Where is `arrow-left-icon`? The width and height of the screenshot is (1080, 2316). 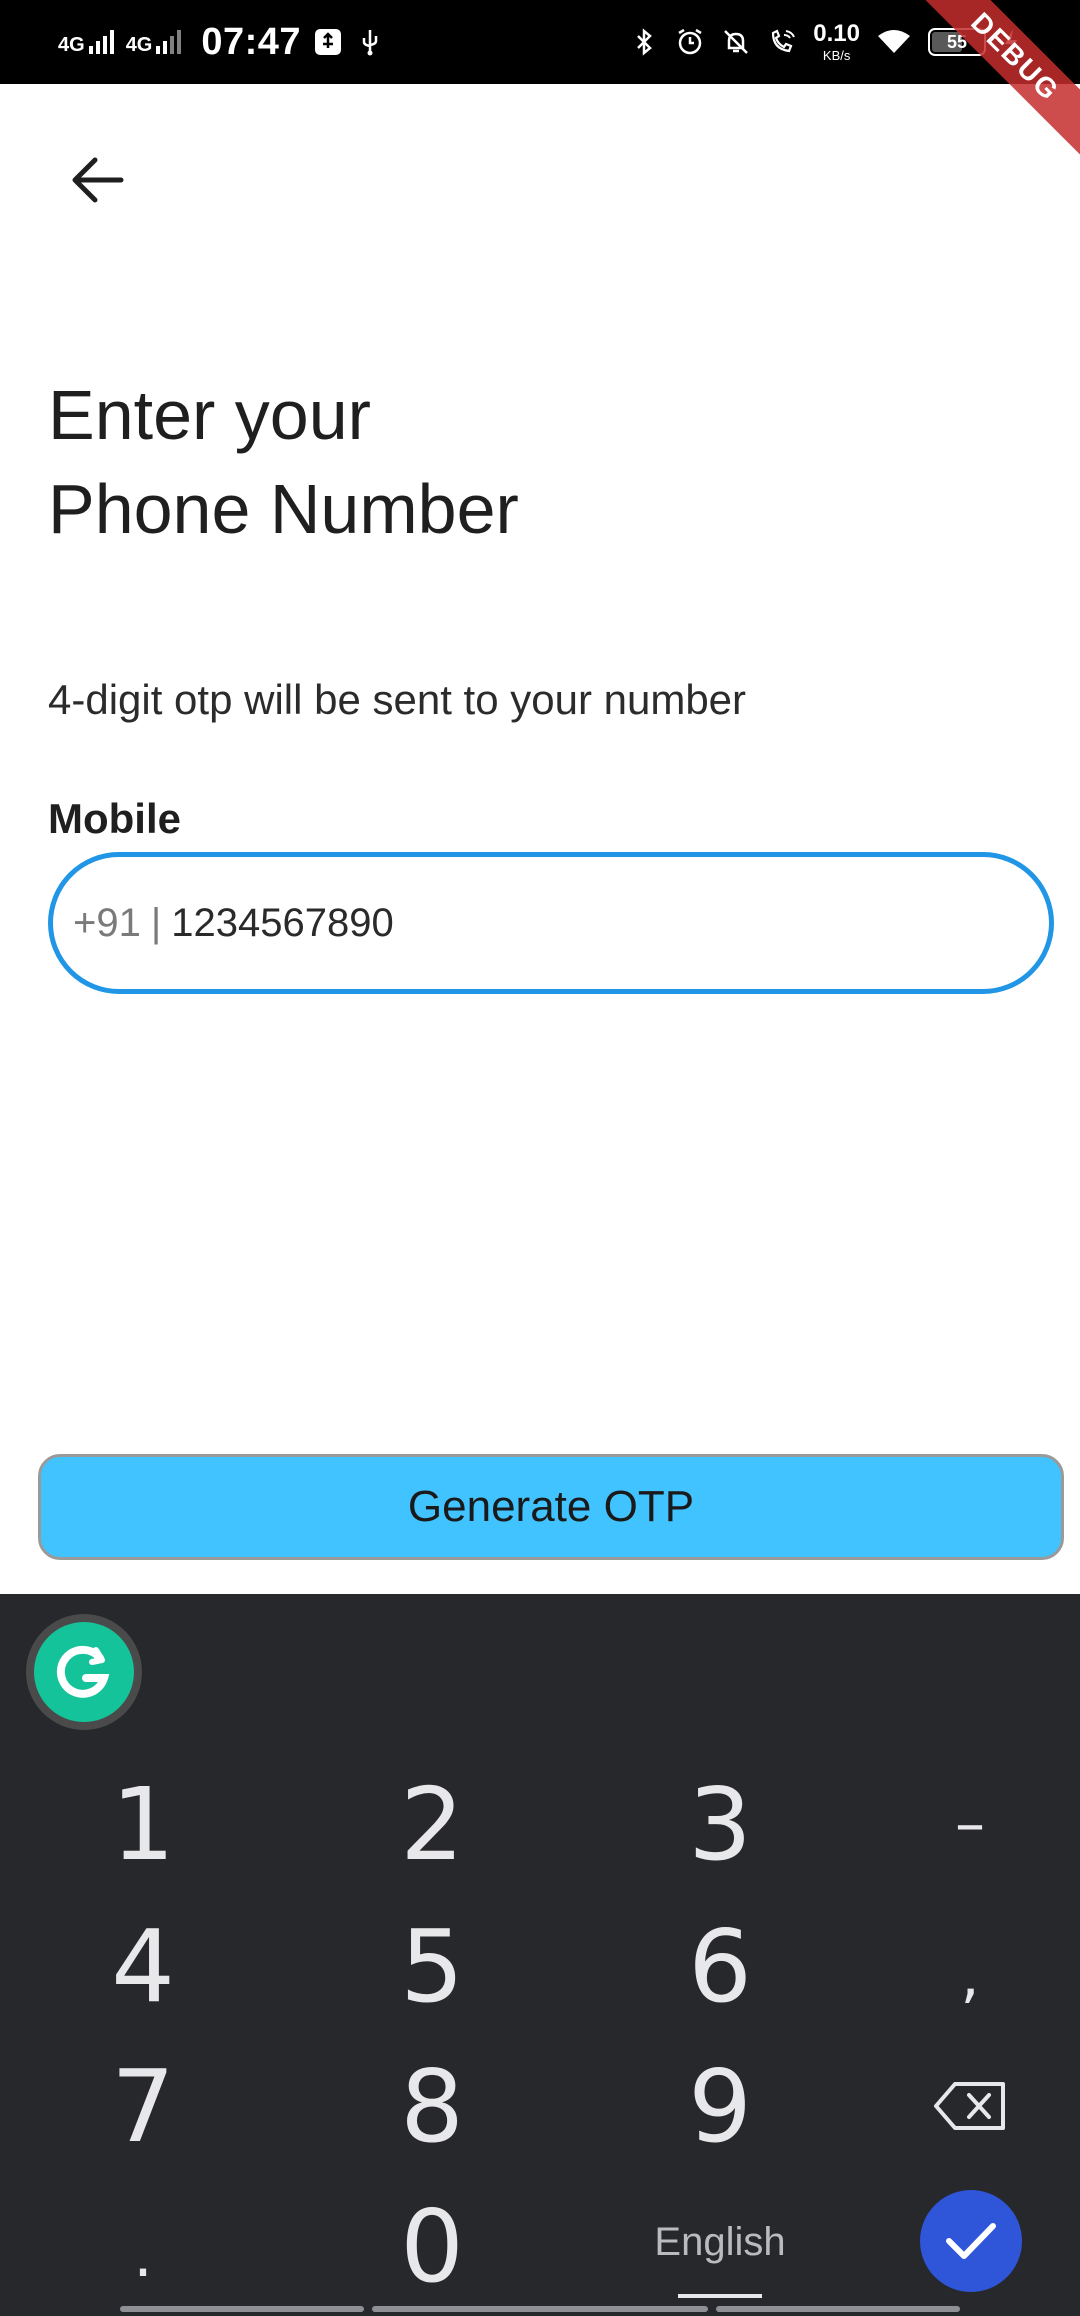
arrow-left-icon is located at coordinates (98, 180).